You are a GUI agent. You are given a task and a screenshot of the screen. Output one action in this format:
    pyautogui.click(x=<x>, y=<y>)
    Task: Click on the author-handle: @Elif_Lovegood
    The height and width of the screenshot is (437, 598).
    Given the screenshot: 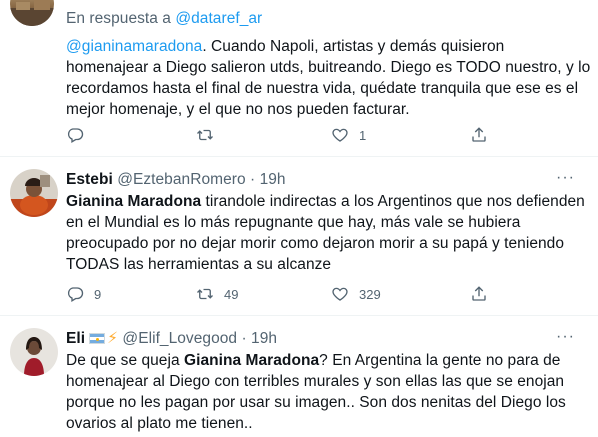 What is the action you would take?
    pyautogui.click(x=179, y=338)
    